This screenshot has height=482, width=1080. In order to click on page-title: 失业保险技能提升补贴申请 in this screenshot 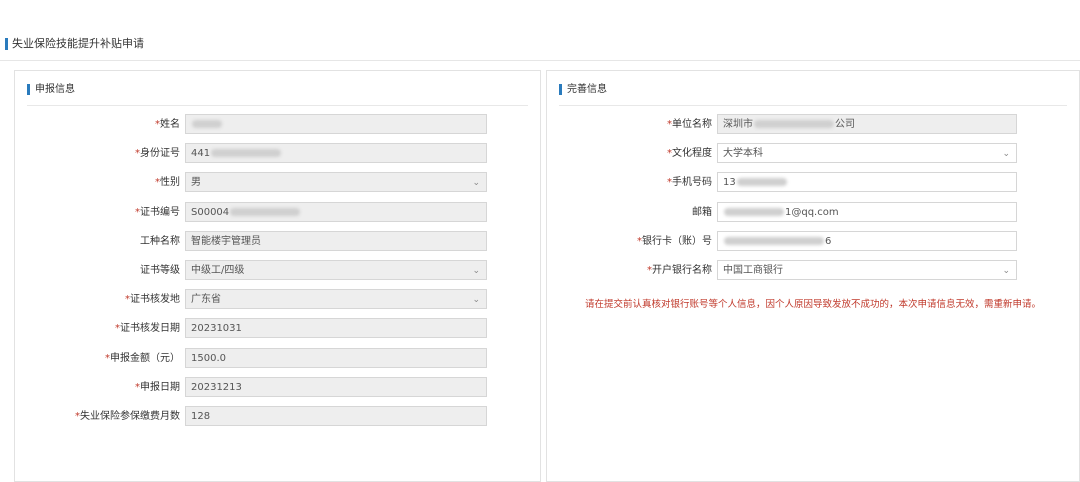, I will do `click(74, 44)`.